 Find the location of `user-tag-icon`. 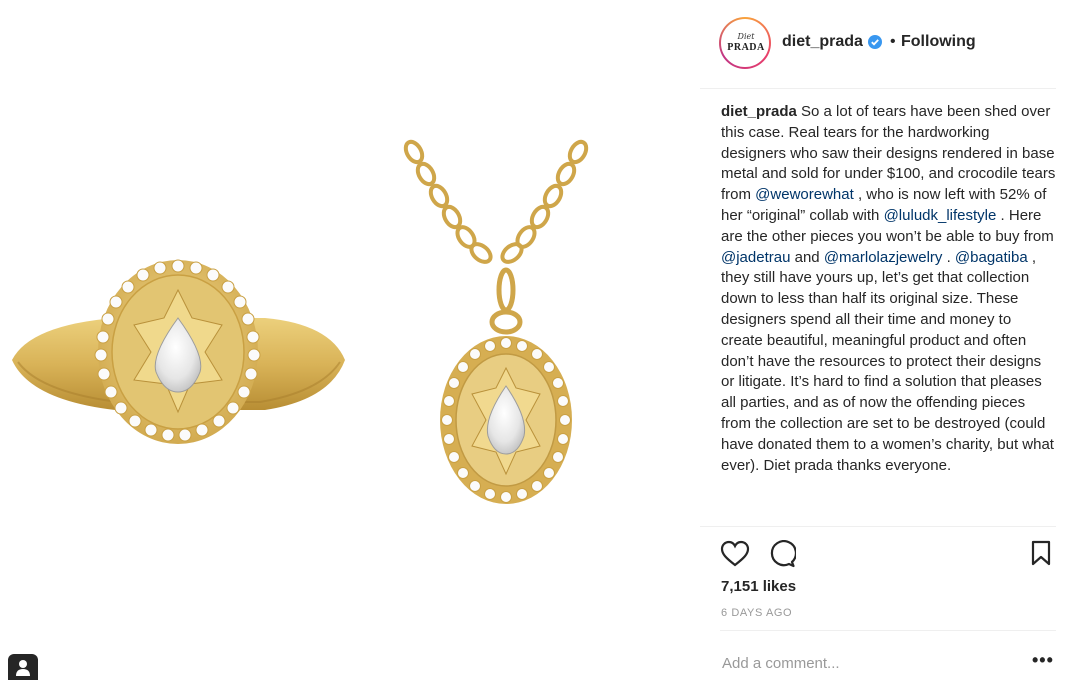

user-tag-icon is located at coordinates (23, 668).